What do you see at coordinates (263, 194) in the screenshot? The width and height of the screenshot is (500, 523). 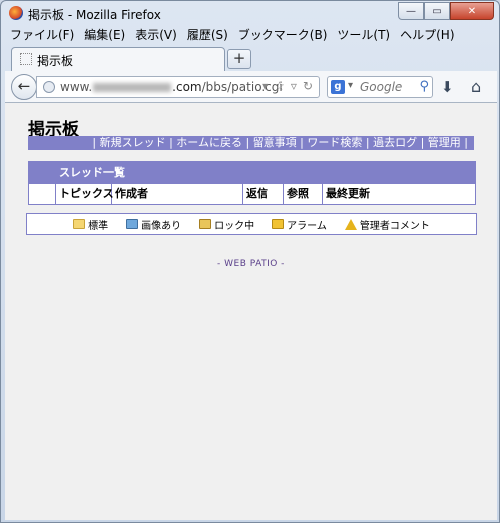 I see `column-replies: 返信` at bounding box center [263, 194].